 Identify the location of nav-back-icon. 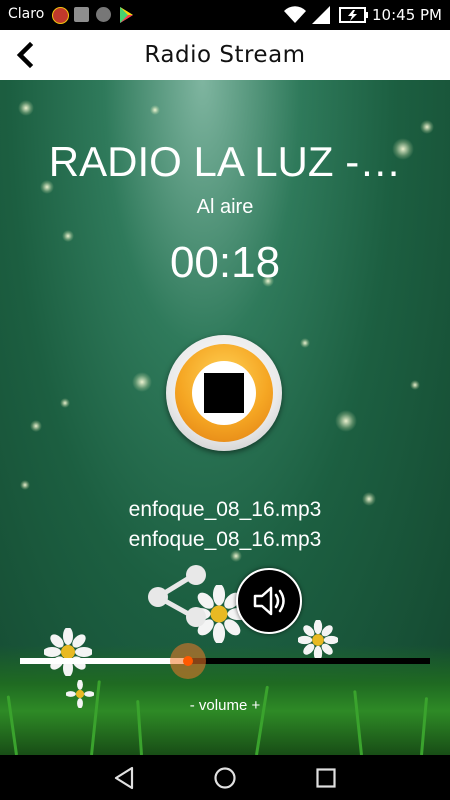
(125, 778).